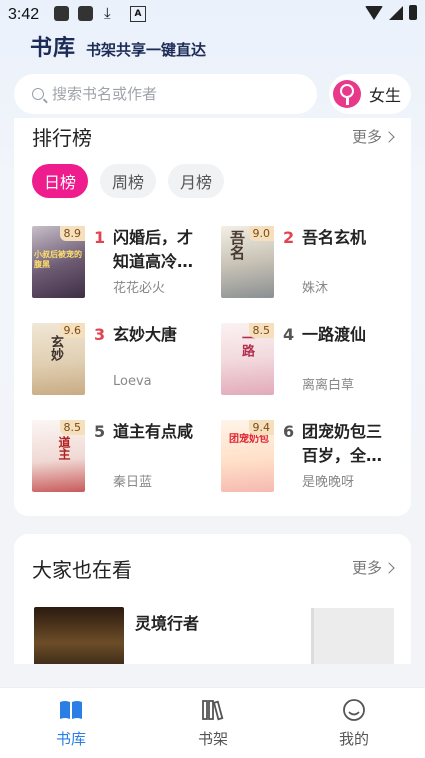 The height and width of the screenshot is (758, 425). What do you see at coordinates (107, 13) in the screenshot?
I see `download-icon: ⤓` at bounding box center [107, 13].